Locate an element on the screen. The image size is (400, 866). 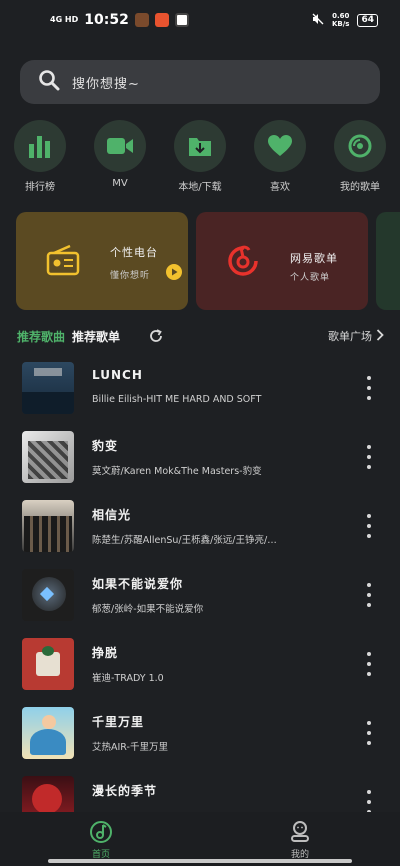
song-row: 漫长的季节 is located at coordinates (200, 794).